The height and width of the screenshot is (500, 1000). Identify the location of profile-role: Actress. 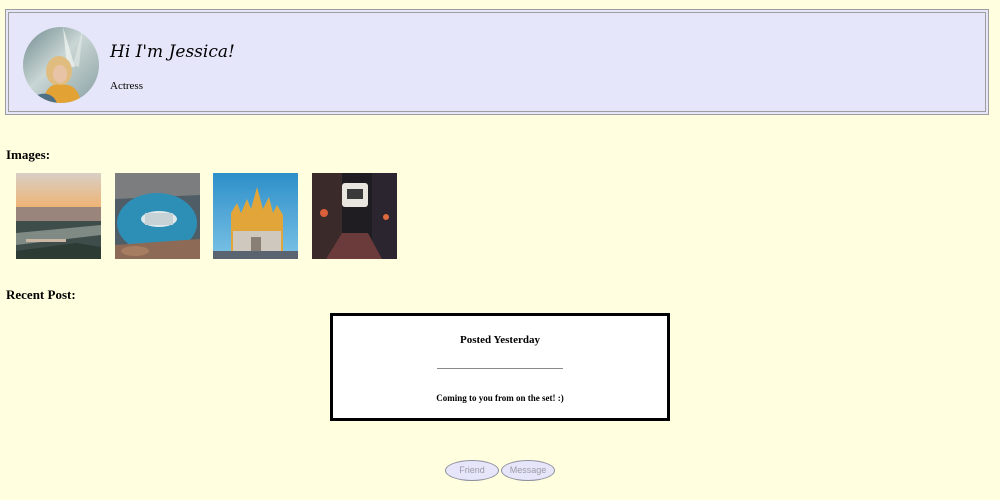
(126, 86).